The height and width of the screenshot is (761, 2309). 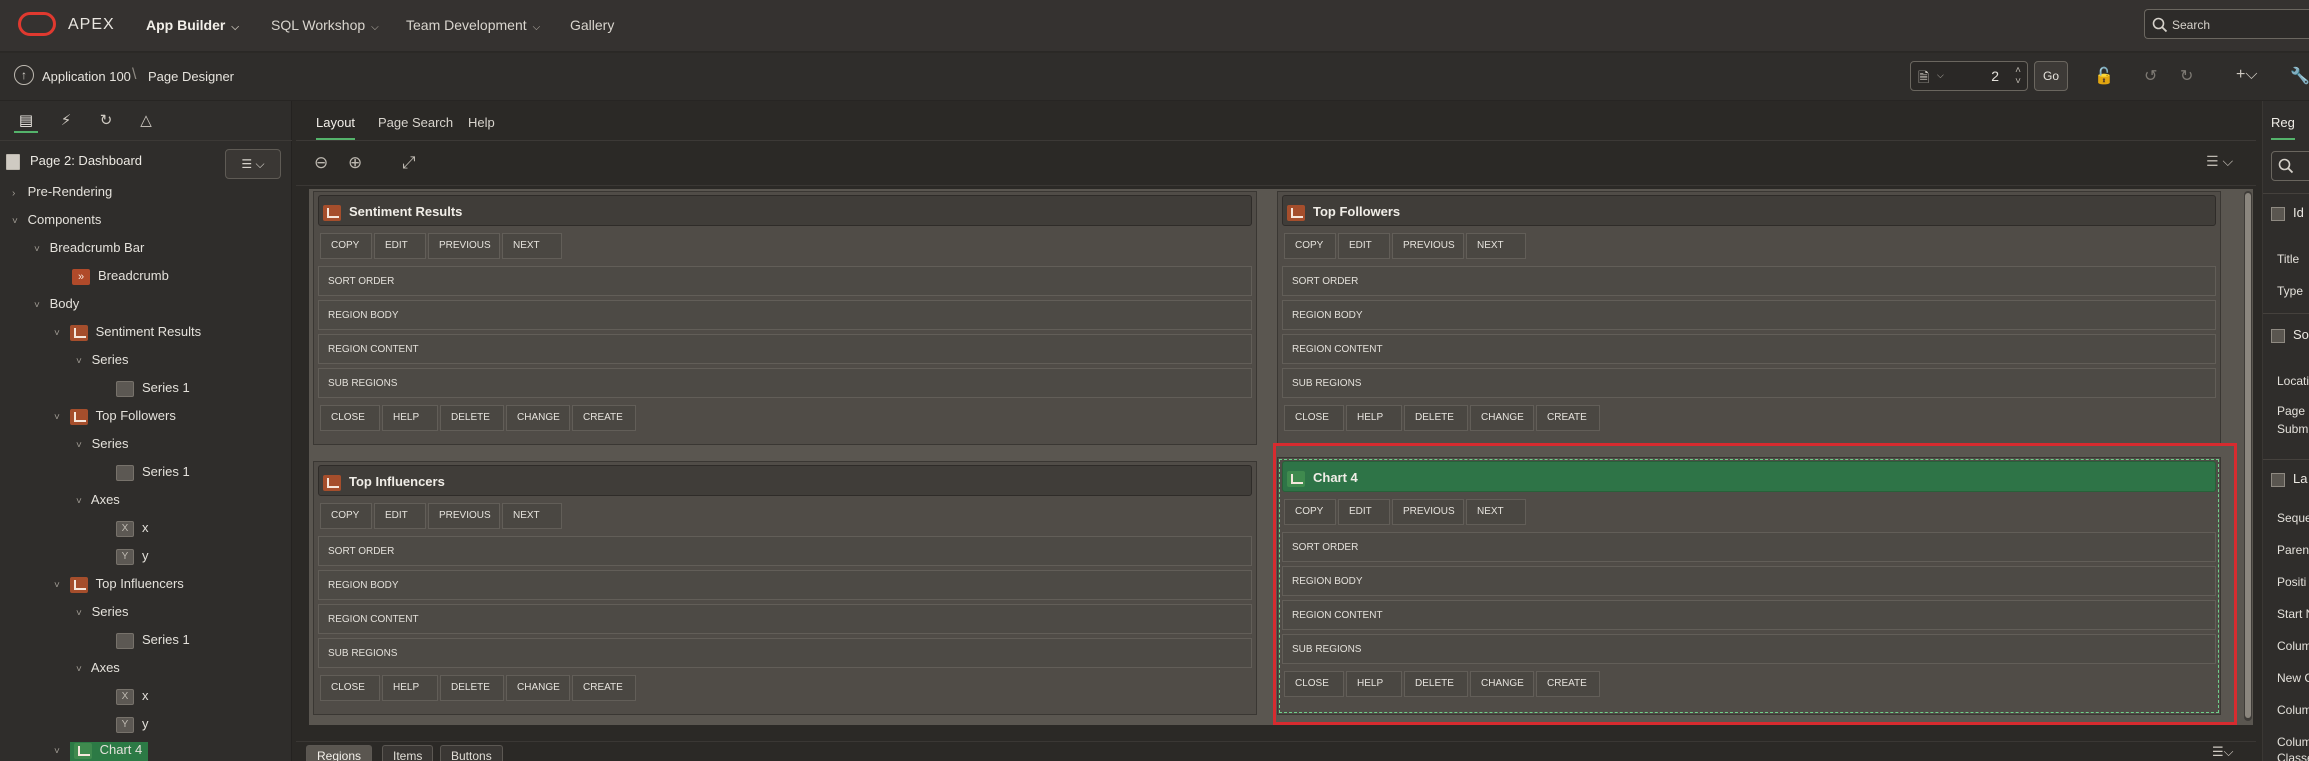 What do you see at coordinates (2246, 75) in the screenshot?
I see `add-icon: +⌵` at bounding box center [2246, 75].